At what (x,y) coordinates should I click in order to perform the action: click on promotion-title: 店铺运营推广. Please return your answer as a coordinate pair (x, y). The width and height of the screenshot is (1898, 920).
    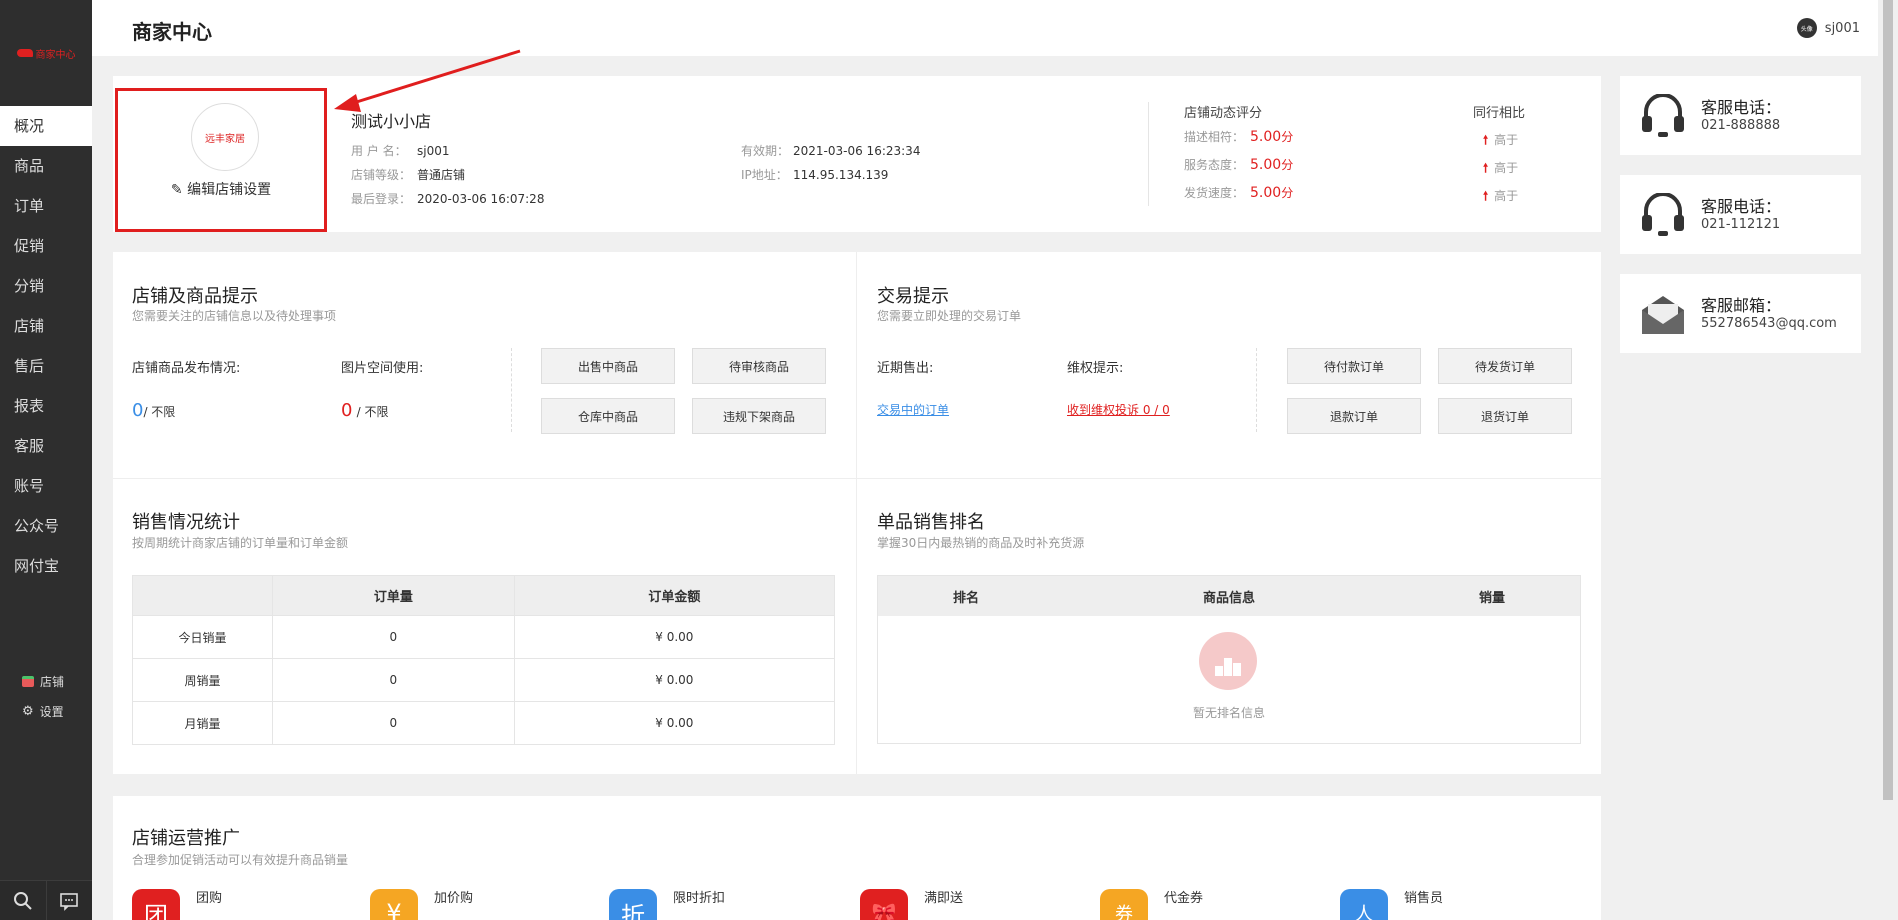
    Looking at the image, I should click on (186, 838).